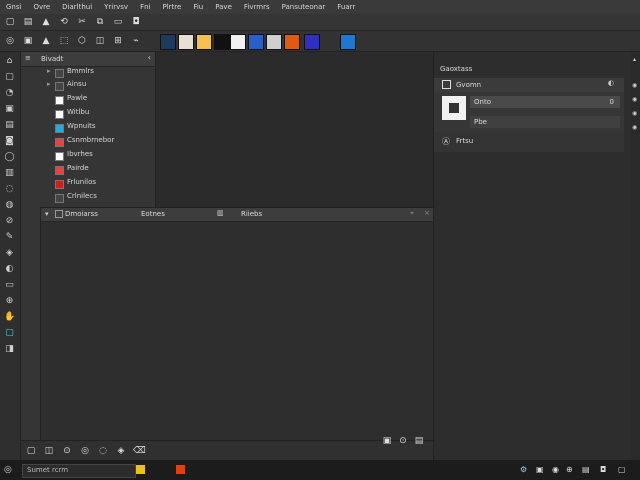 This screenshot has width=640, height=480. Describe the element at coordinates (9, 285) in the screenshot. I see `measure-icon: ▭` at that location.